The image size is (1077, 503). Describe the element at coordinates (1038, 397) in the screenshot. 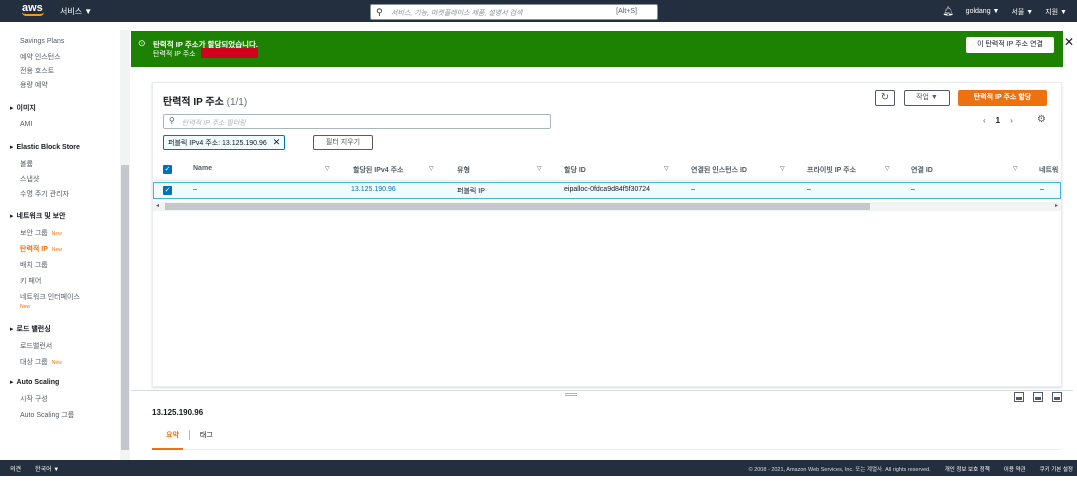

I see `panel-side-icon` at that location.